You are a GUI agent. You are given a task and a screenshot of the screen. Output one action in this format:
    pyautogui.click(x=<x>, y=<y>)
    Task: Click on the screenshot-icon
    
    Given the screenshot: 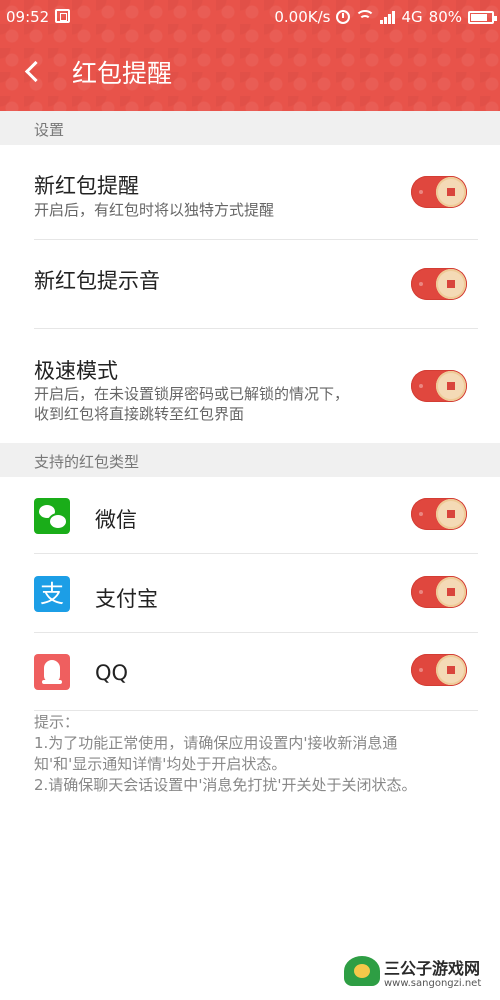 What is the action you would take?
    pyautogui.click(x=62, y=16)
    